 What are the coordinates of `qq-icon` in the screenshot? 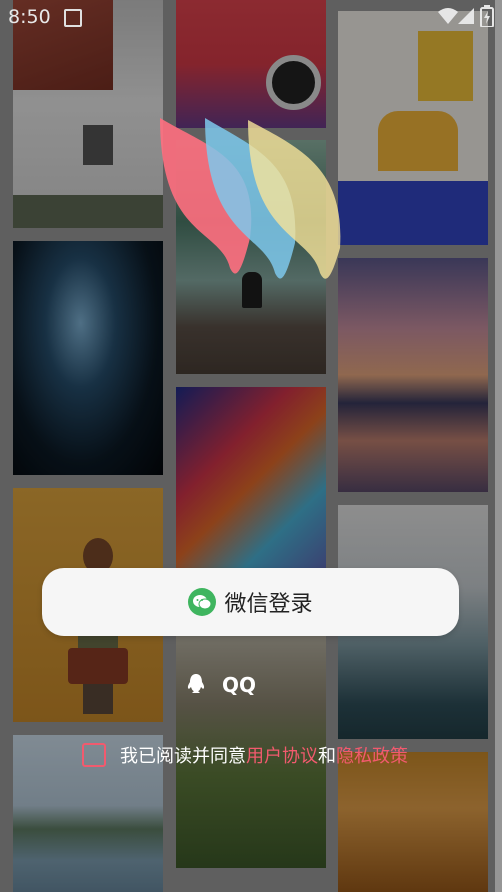 It's located at (196, 683).